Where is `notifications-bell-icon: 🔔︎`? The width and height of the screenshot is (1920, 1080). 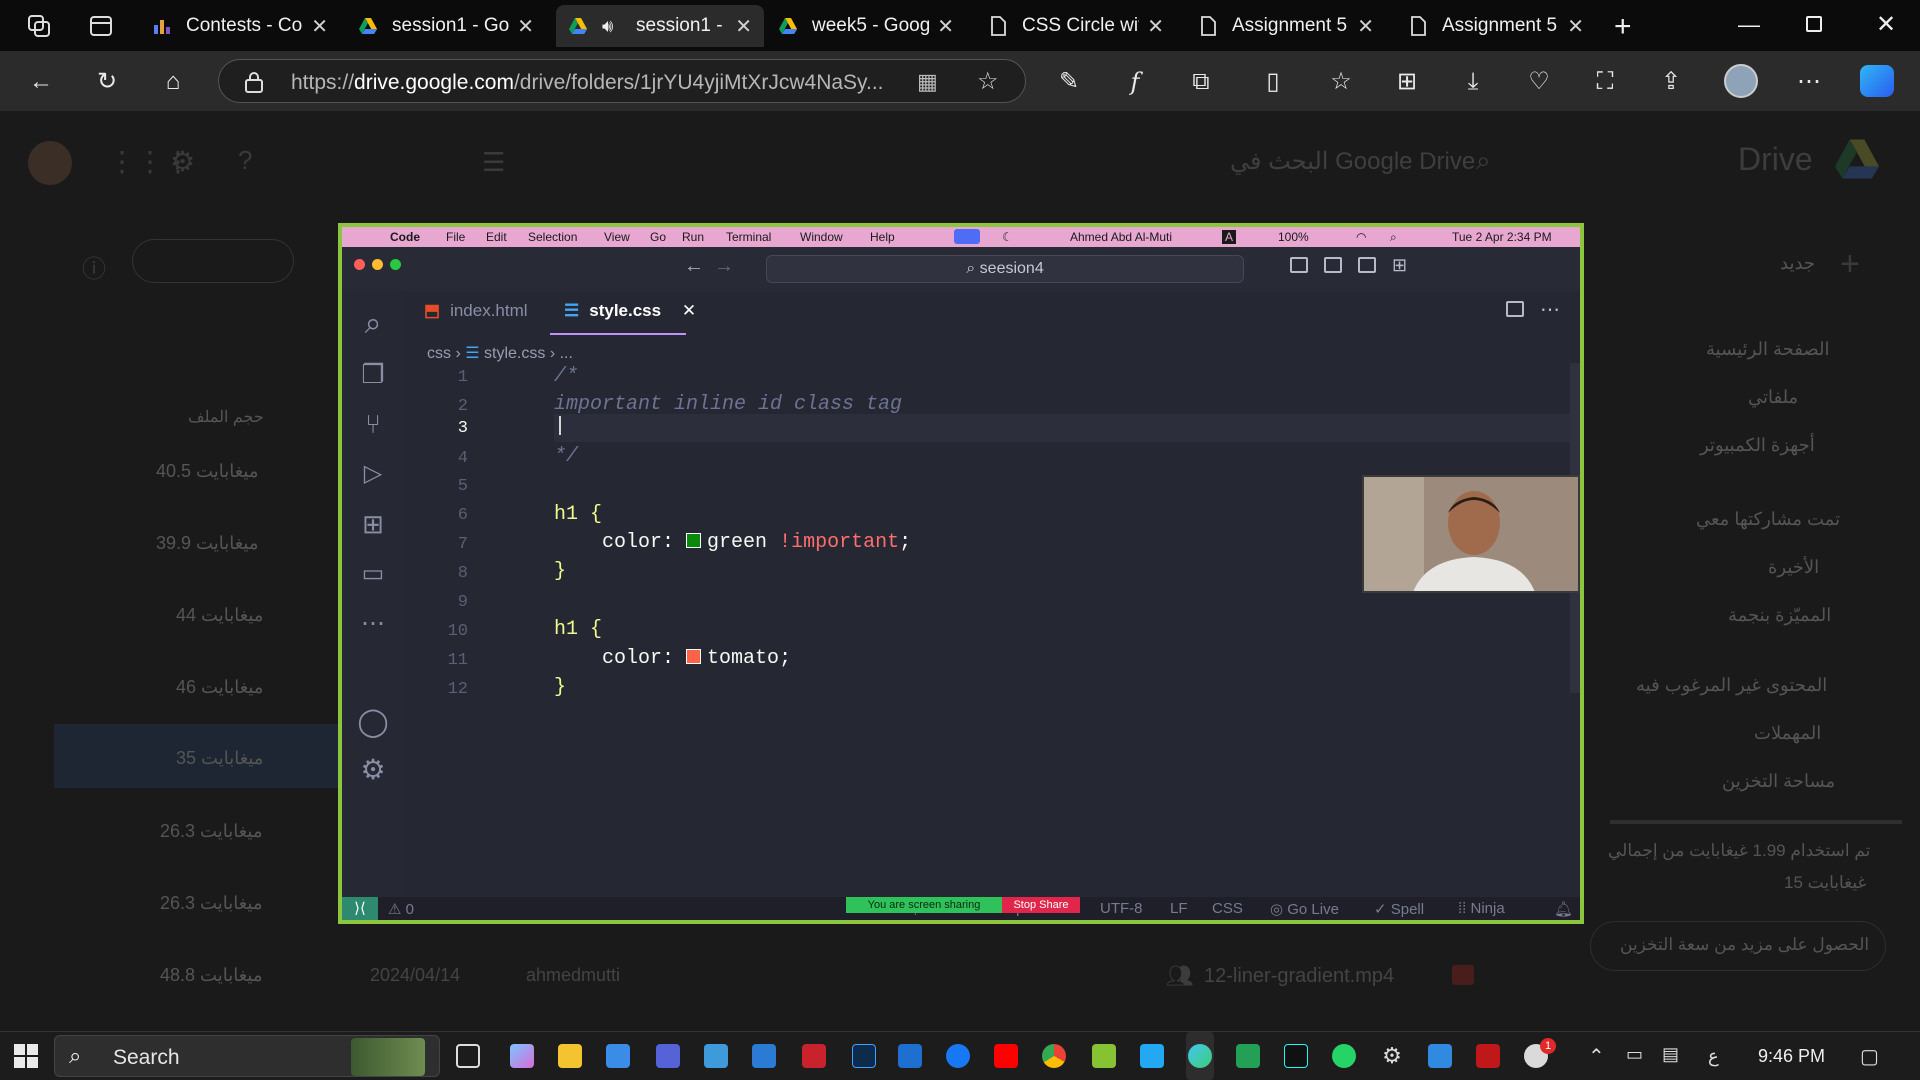
notifications-bell-icon: 🔔︎ is located at coordinates (1563, 909).